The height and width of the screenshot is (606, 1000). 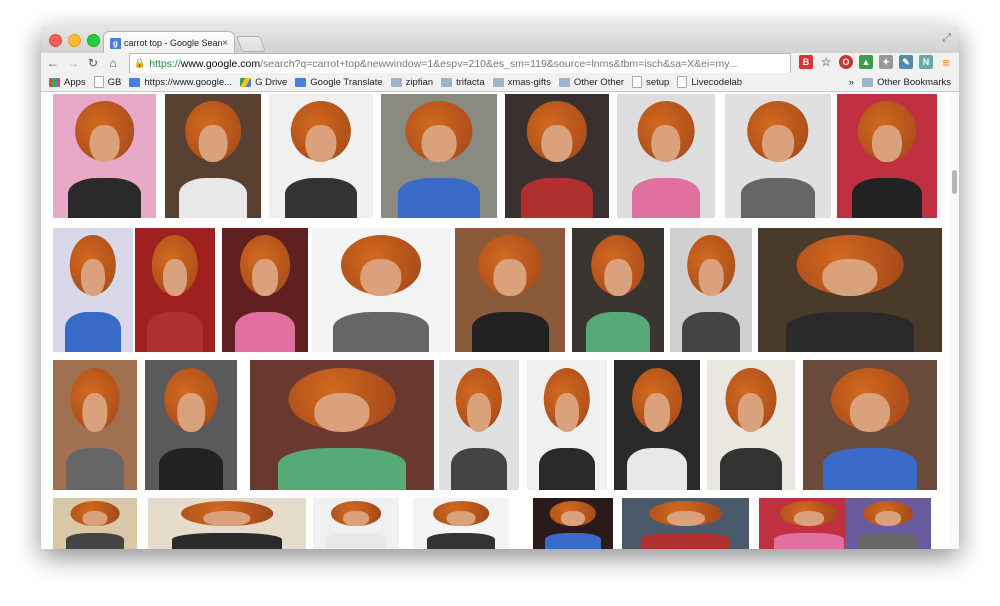 I want to click on close-window-button, so click(x=55, y=40).